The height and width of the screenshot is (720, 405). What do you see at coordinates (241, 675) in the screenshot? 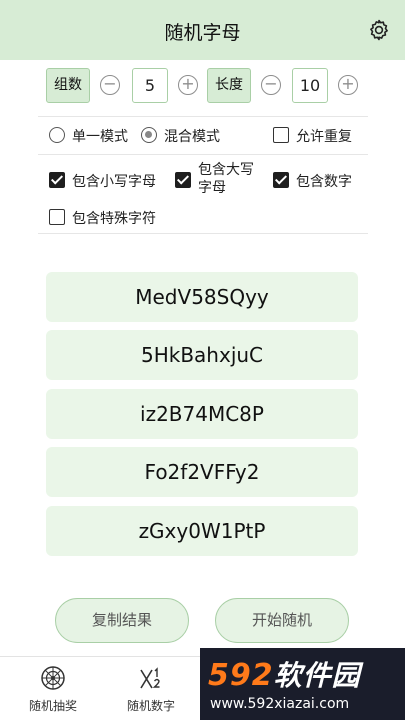
I see `watermark-number: 592` at bounding box center [241, 675].